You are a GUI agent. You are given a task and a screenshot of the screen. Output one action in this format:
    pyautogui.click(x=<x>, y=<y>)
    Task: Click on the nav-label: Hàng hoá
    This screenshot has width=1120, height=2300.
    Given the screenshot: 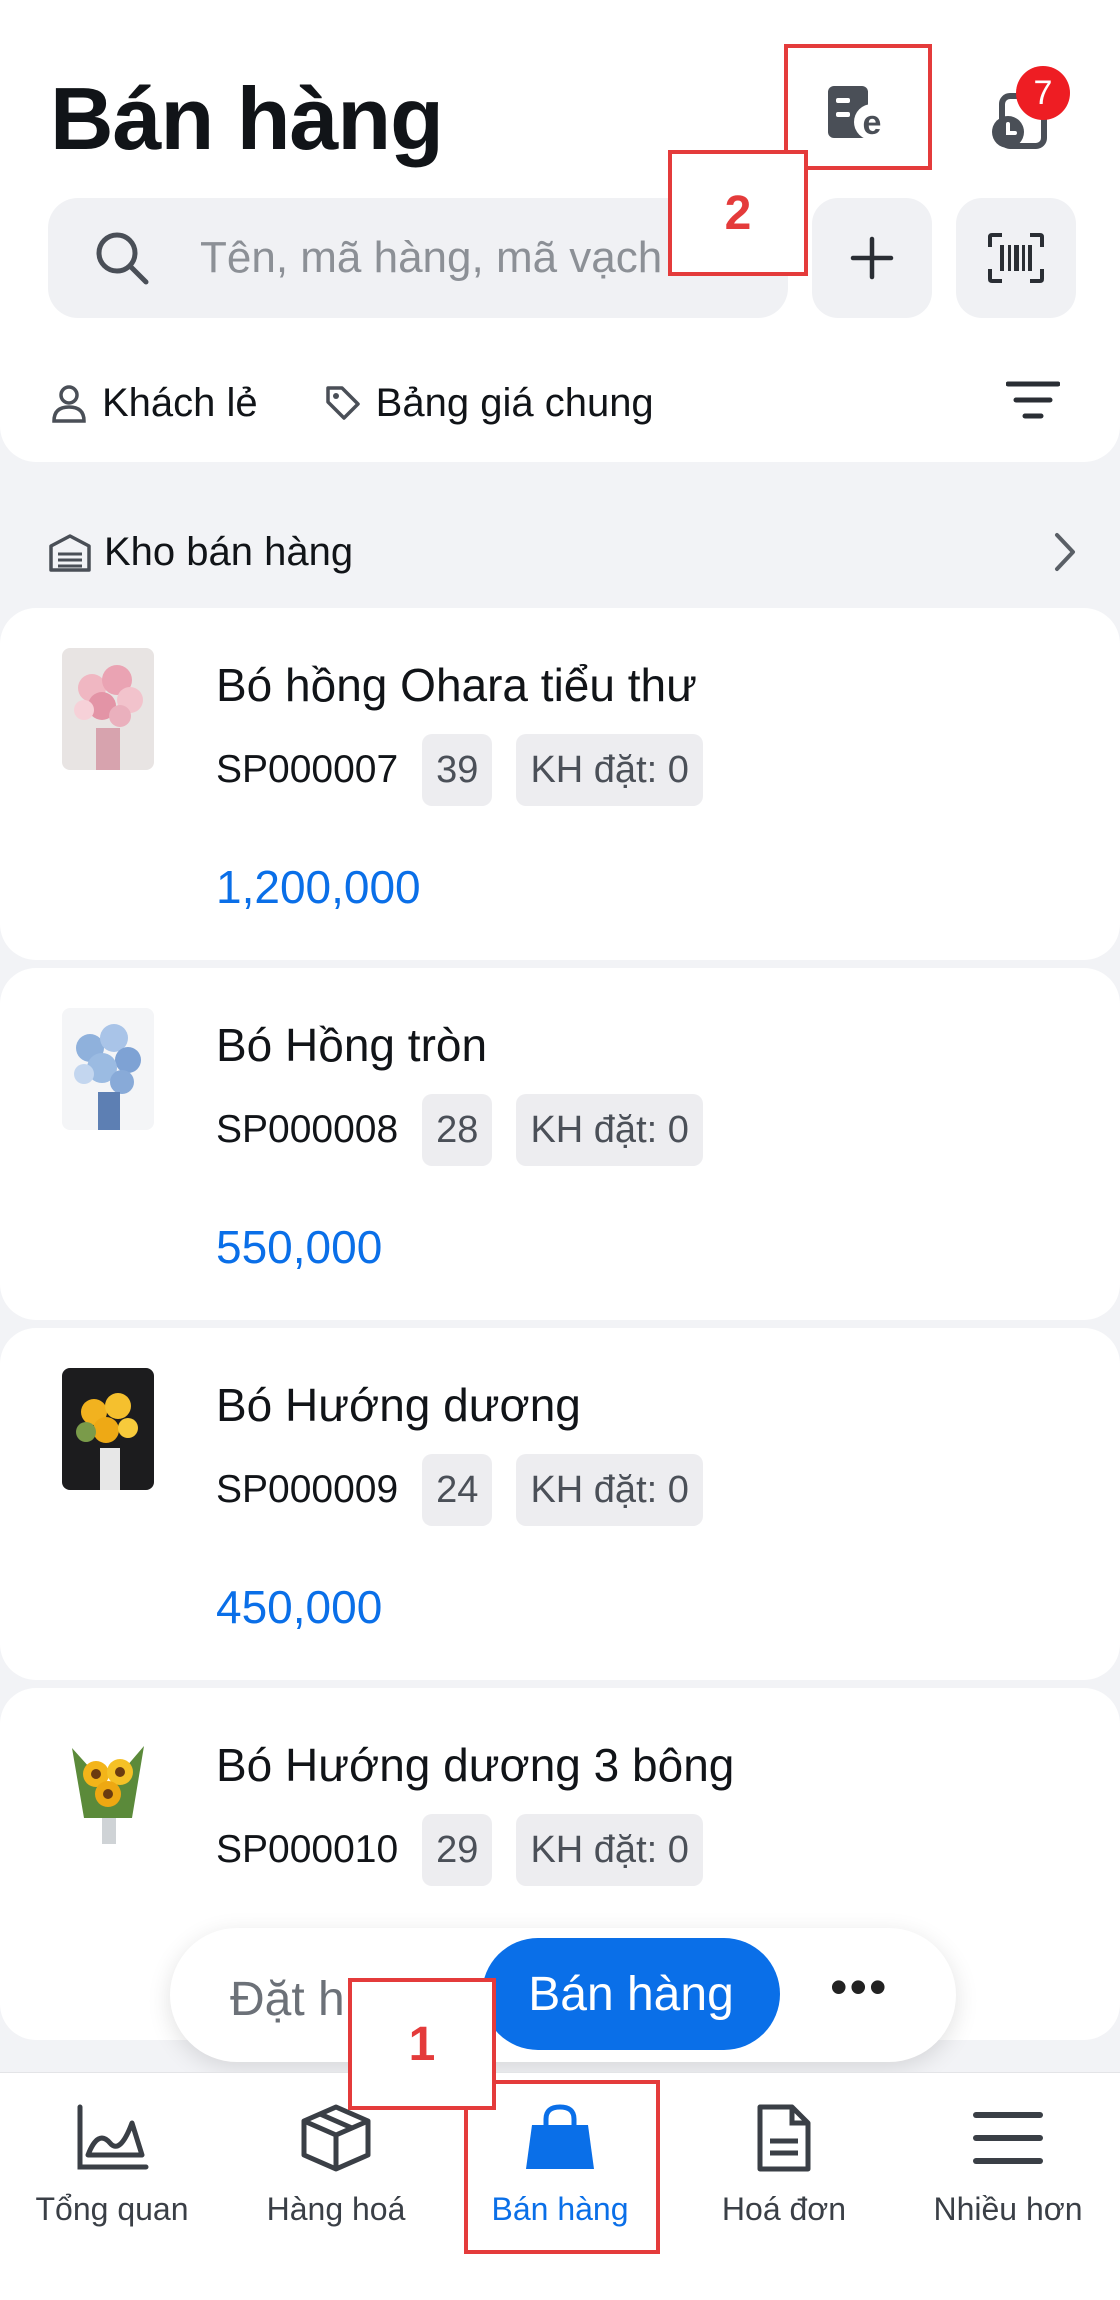 What is the action you would take?
    pyautogui.click(x=336, y=2209)
    